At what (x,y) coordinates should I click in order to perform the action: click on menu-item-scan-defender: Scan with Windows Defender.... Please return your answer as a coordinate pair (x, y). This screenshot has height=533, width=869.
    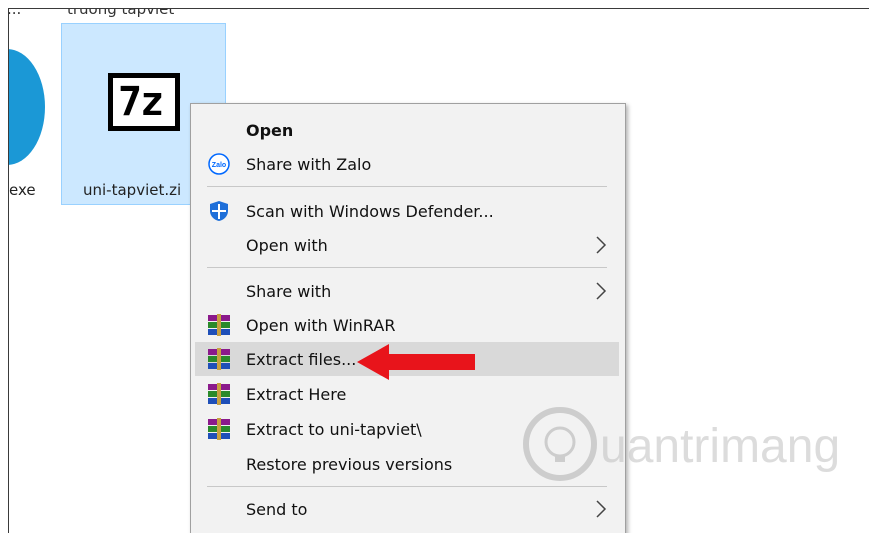
    Looking at the image, I should click on (407, 211).